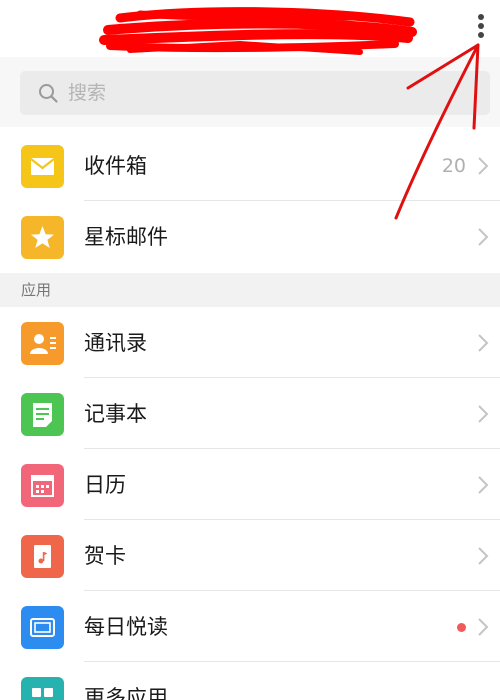 The image size is (500, 700). Describe the element at coordinates (250, 556) in the screenshot. I see `list-item-greeting-card: 贺卡` at that location.